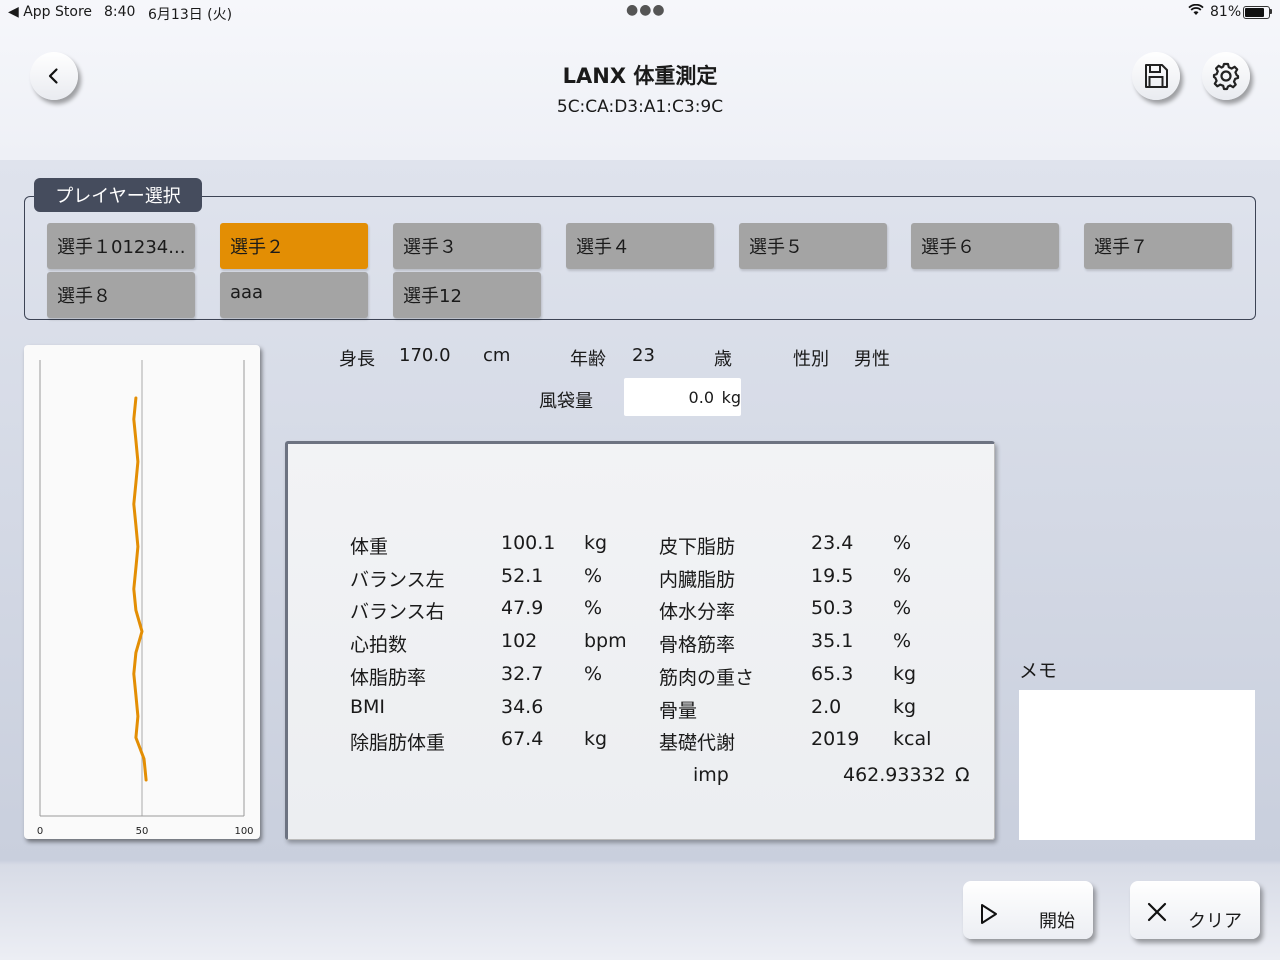 The height and width of the screenshot is (960, 1280). I want to click on balloon-unit: kg, so click(731, 397).